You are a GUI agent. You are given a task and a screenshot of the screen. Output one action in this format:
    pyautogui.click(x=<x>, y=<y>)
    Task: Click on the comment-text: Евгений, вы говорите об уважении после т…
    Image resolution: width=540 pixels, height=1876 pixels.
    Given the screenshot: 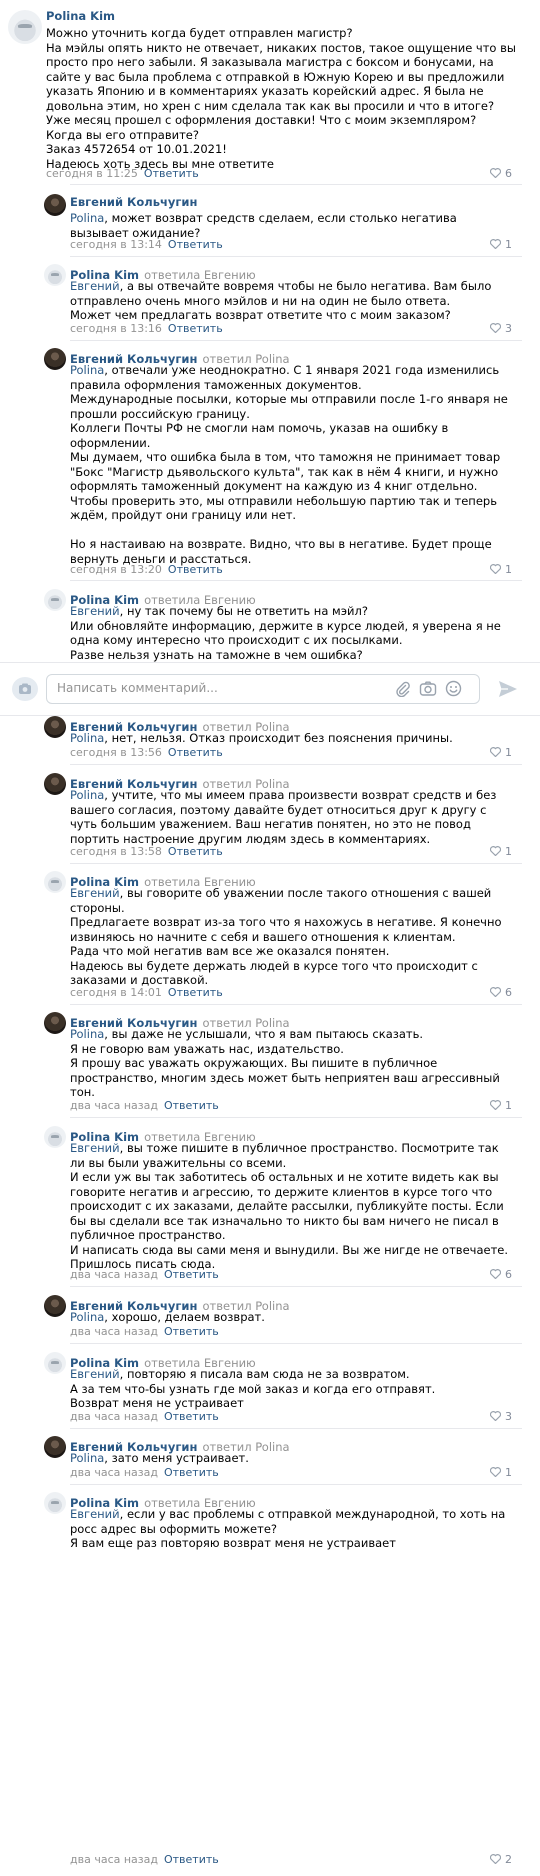 What is the action you would take?
    pyautogui.click(x=286, y=936)
    